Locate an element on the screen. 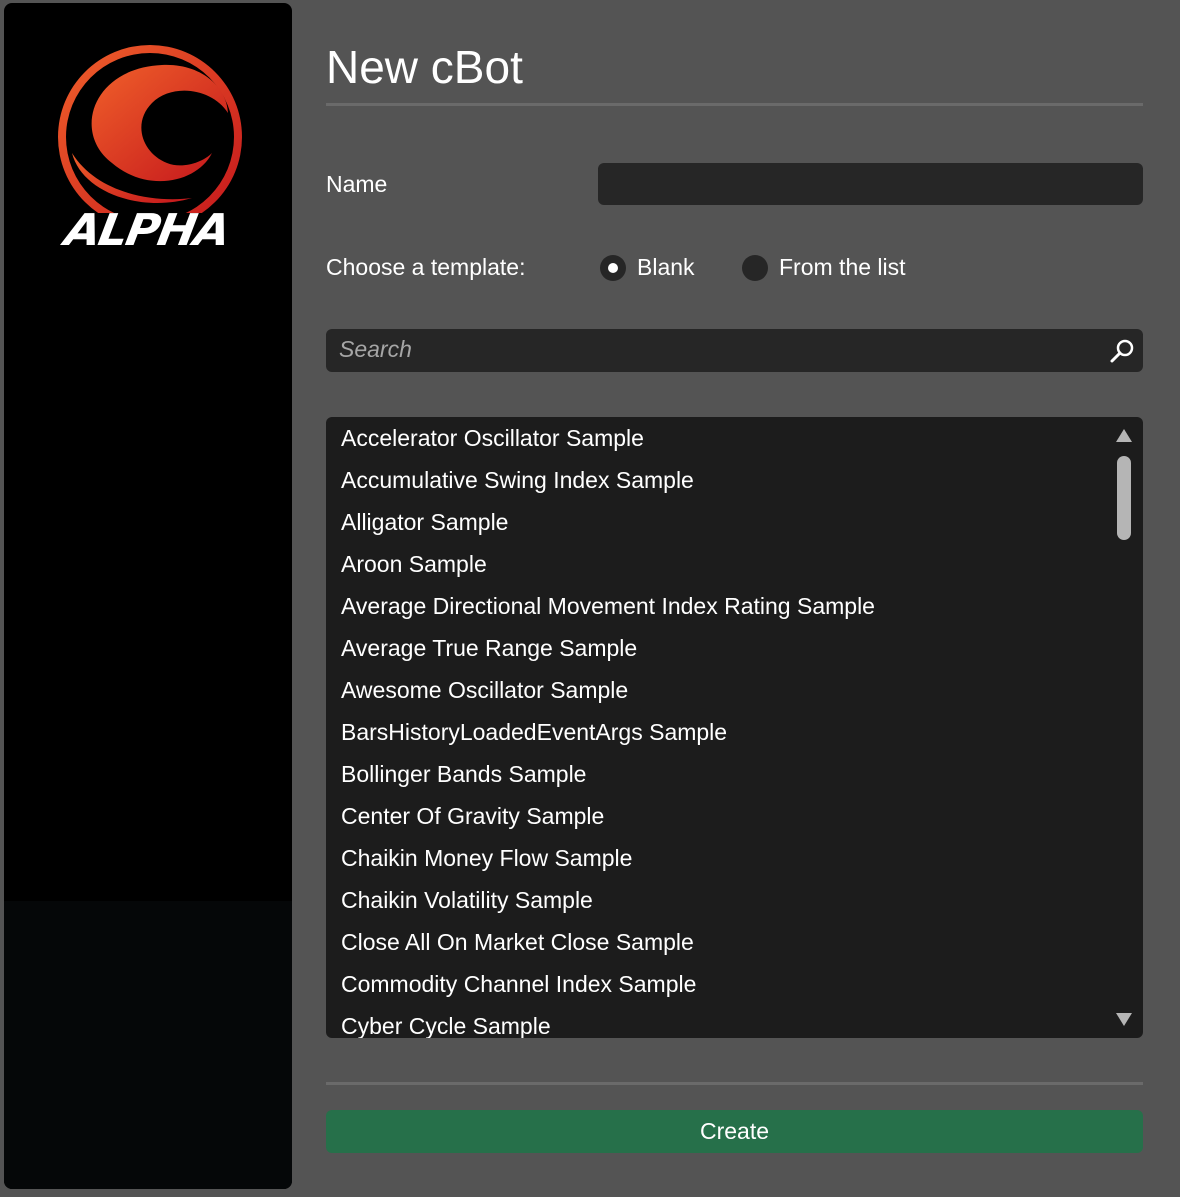  name-label: Name is located at coordinates (357, 184).